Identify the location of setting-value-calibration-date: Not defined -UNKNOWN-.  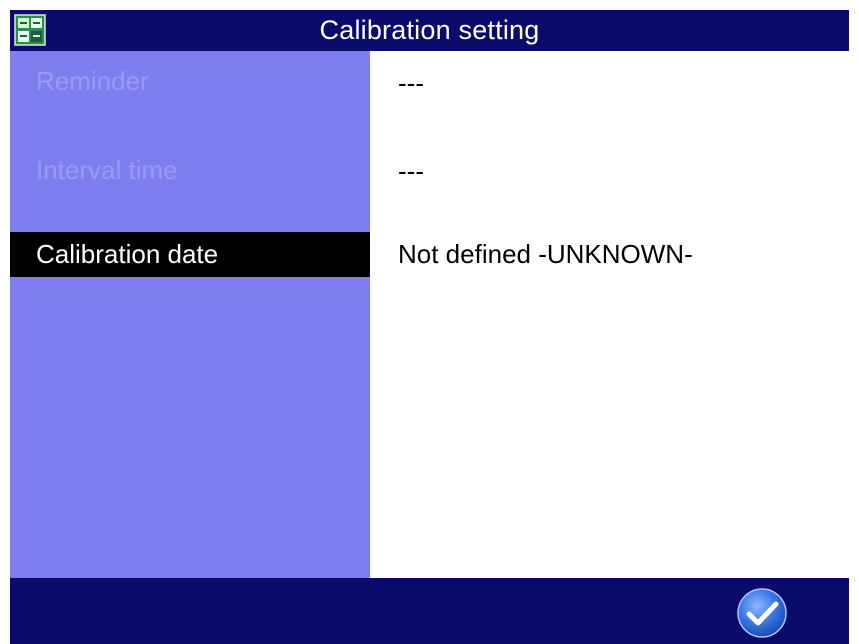
(545, 254).